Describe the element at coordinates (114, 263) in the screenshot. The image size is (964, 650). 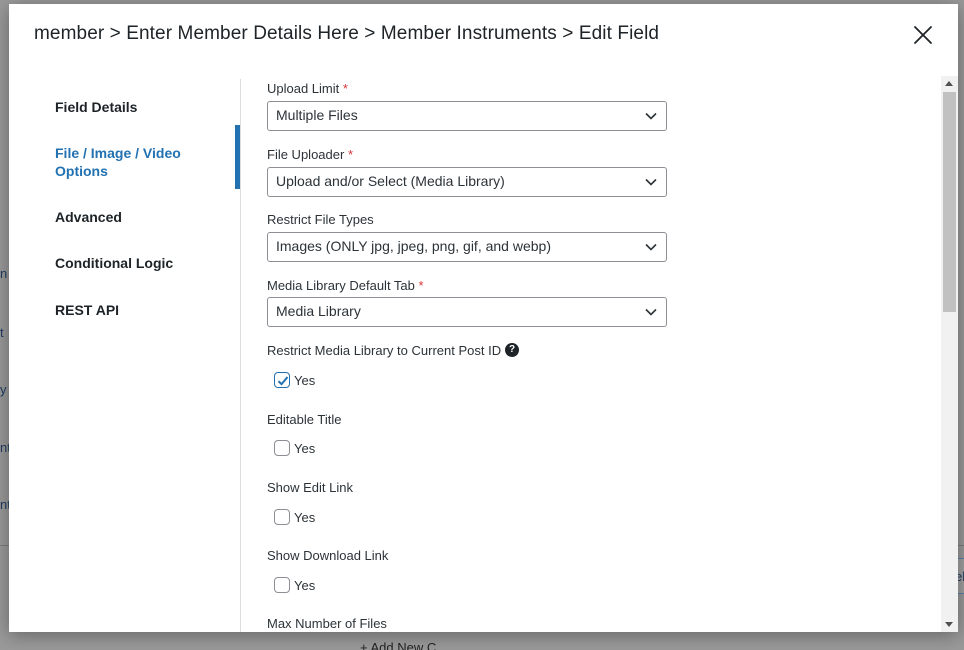
I see `tab-conditional-logic: Conditional Logic` at that location.